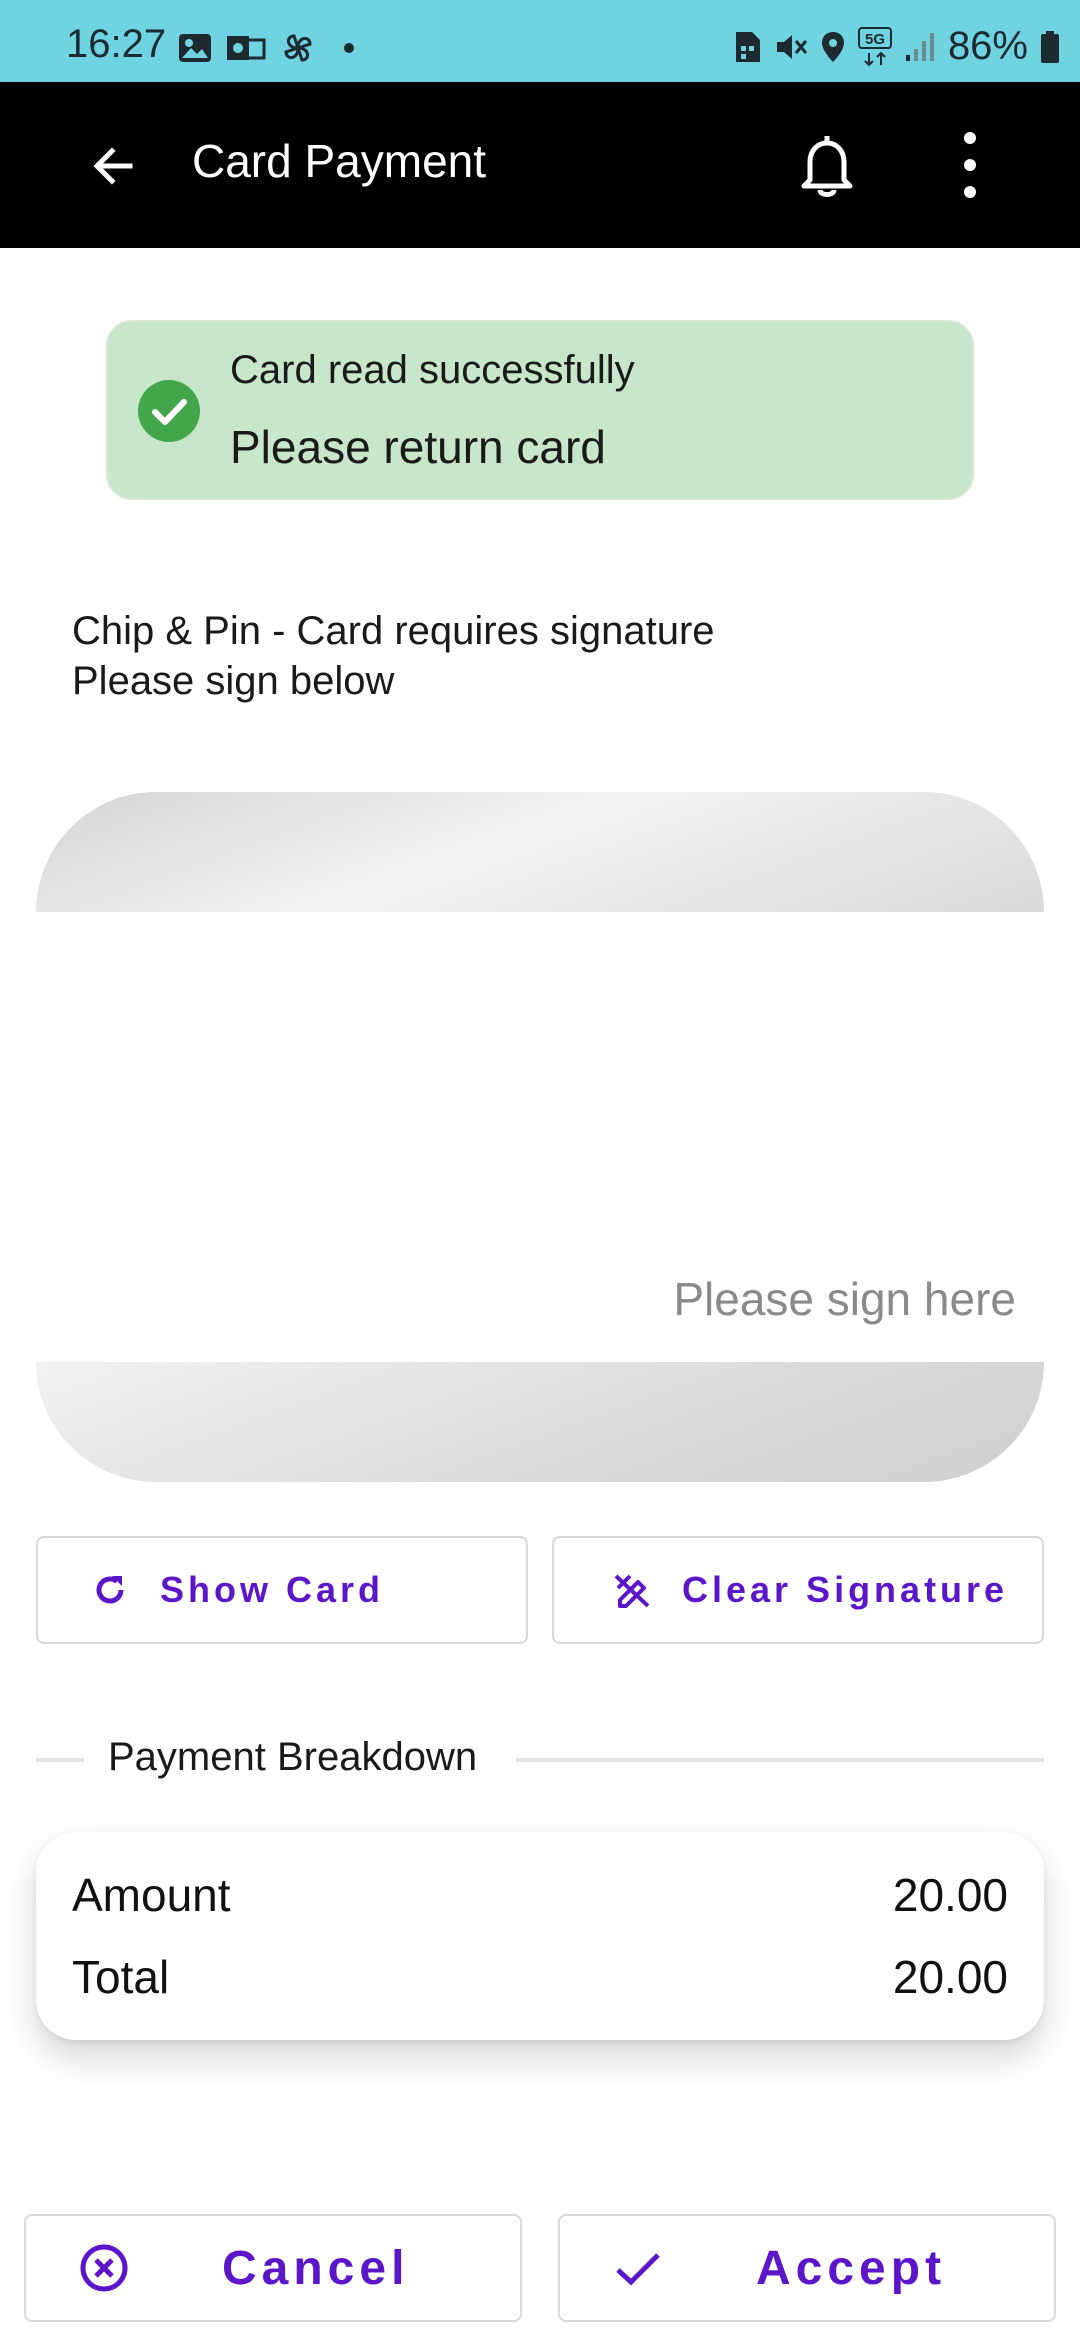  I want to click on 5g-icon: 5G, so click(874, 46).